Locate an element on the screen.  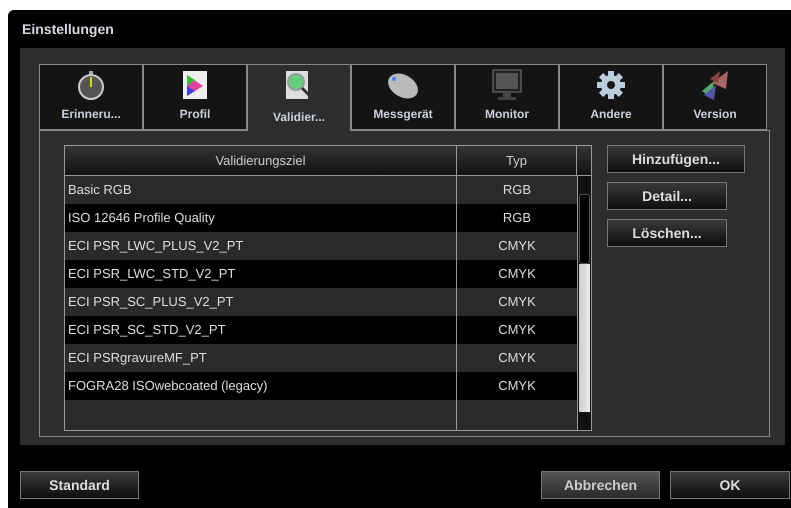
tab: Andere is located at coordinates (611, 97).